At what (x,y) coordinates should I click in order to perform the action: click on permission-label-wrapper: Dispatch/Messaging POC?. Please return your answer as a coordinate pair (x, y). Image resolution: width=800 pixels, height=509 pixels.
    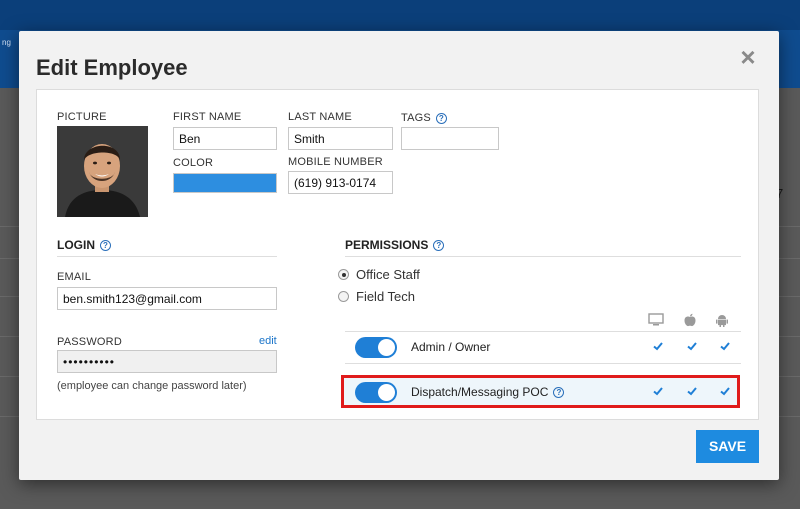
    Looking at the image, I should click on (488, 392).